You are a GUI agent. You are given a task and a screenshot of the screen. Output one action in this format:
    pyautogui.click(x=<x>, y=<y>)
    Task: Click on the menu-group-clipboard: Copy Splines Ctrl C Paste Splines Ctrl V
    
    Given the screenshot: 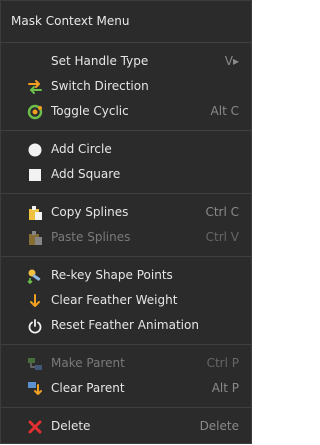 What is the action you would take?
    pyautogui.click(x=126, y=225)
    